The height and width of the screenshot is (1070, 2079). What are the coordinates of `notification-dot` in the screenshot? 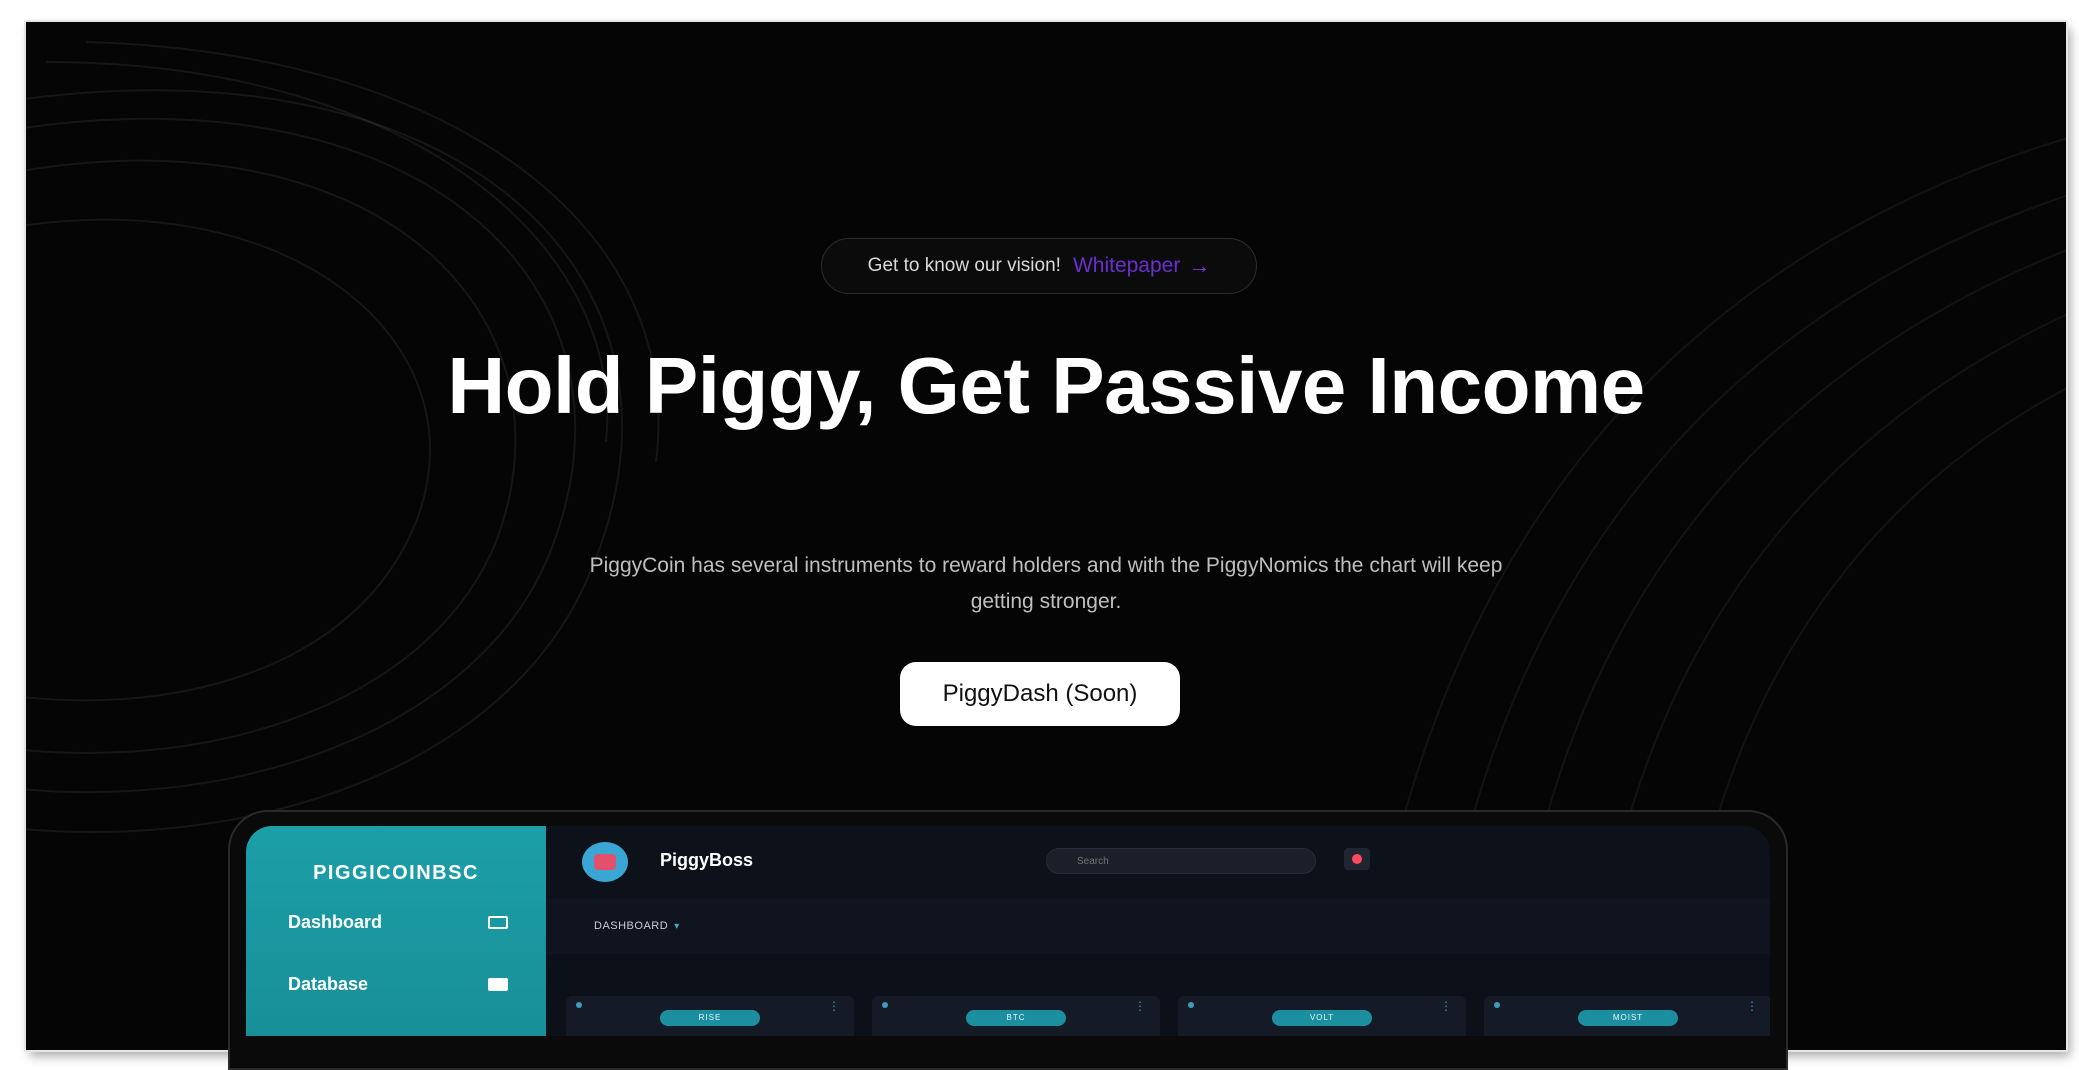 It's located at (1357, 859).